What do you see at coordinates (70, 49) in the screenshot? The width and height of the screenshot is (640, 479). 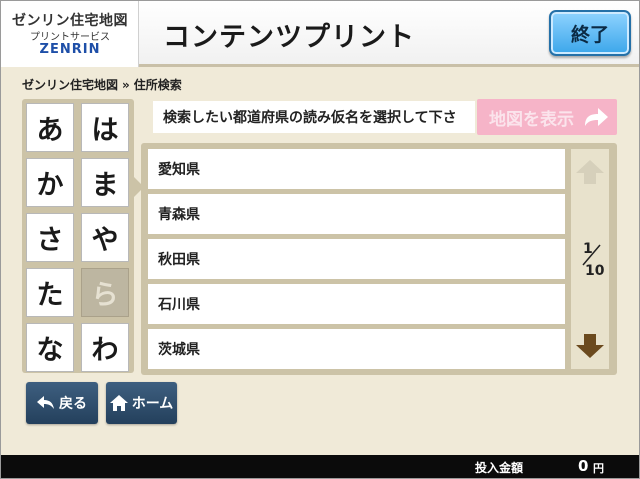 I see `logo-brand: ZENRIN` at bounding box center [70, 49].